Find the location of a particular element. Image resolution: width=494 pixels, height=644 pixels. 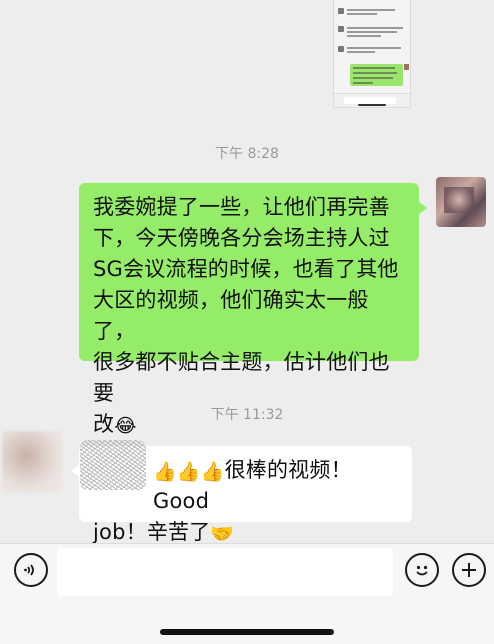

message-input is located at coordinates (225, 572).